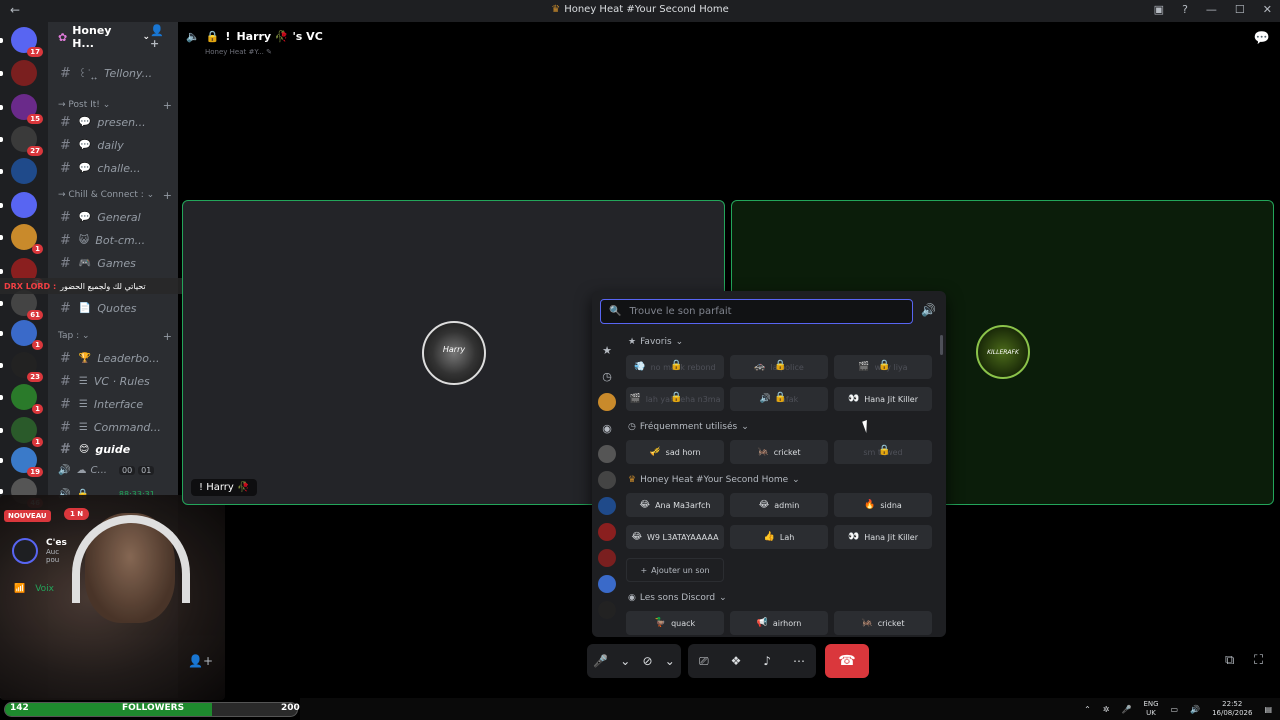 Image resolution: width=1280 pixels, height=720 pixels. What do you see at coordinates (779, 537) in the screenshot?
I see `sound-button: 👍 Lah` at bounding box center [779, 537].